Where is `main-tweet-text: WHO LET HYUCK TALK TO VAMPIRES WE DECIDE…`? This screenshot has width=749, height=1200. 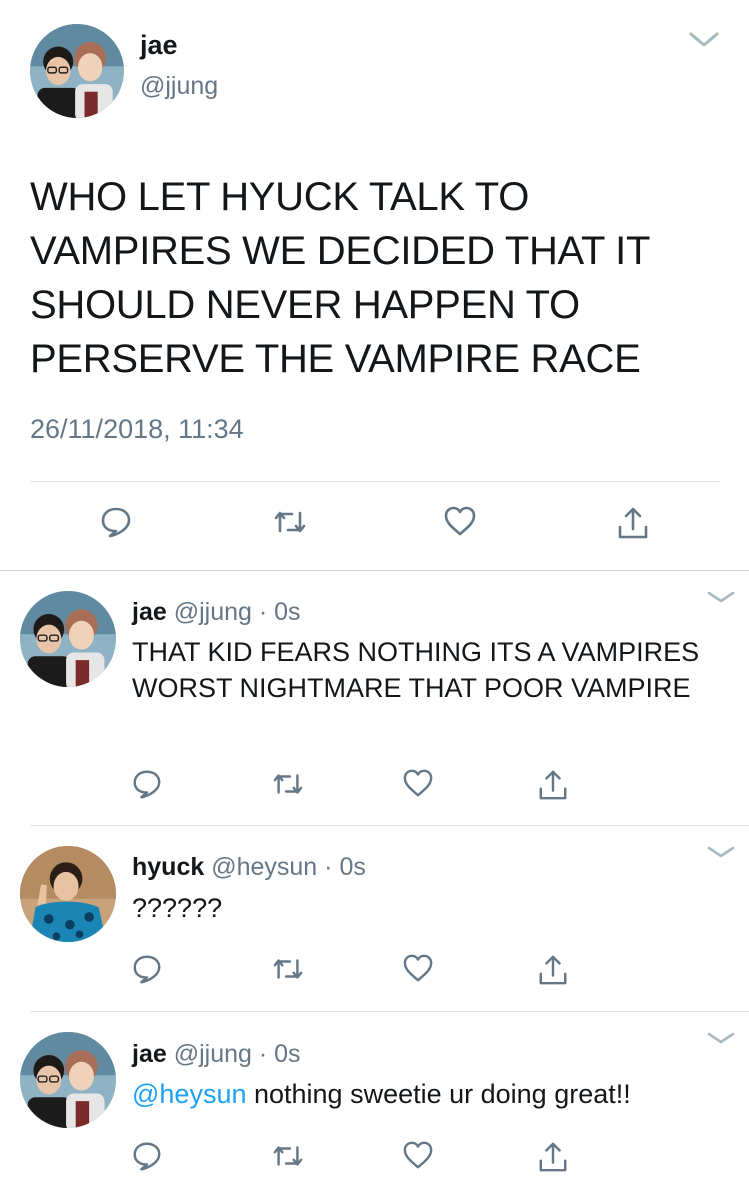 main-tweet-text: WHO LET HYUCK TALK TO VAMPIRES WE DECIDE… is located at coordinates (340, 278).